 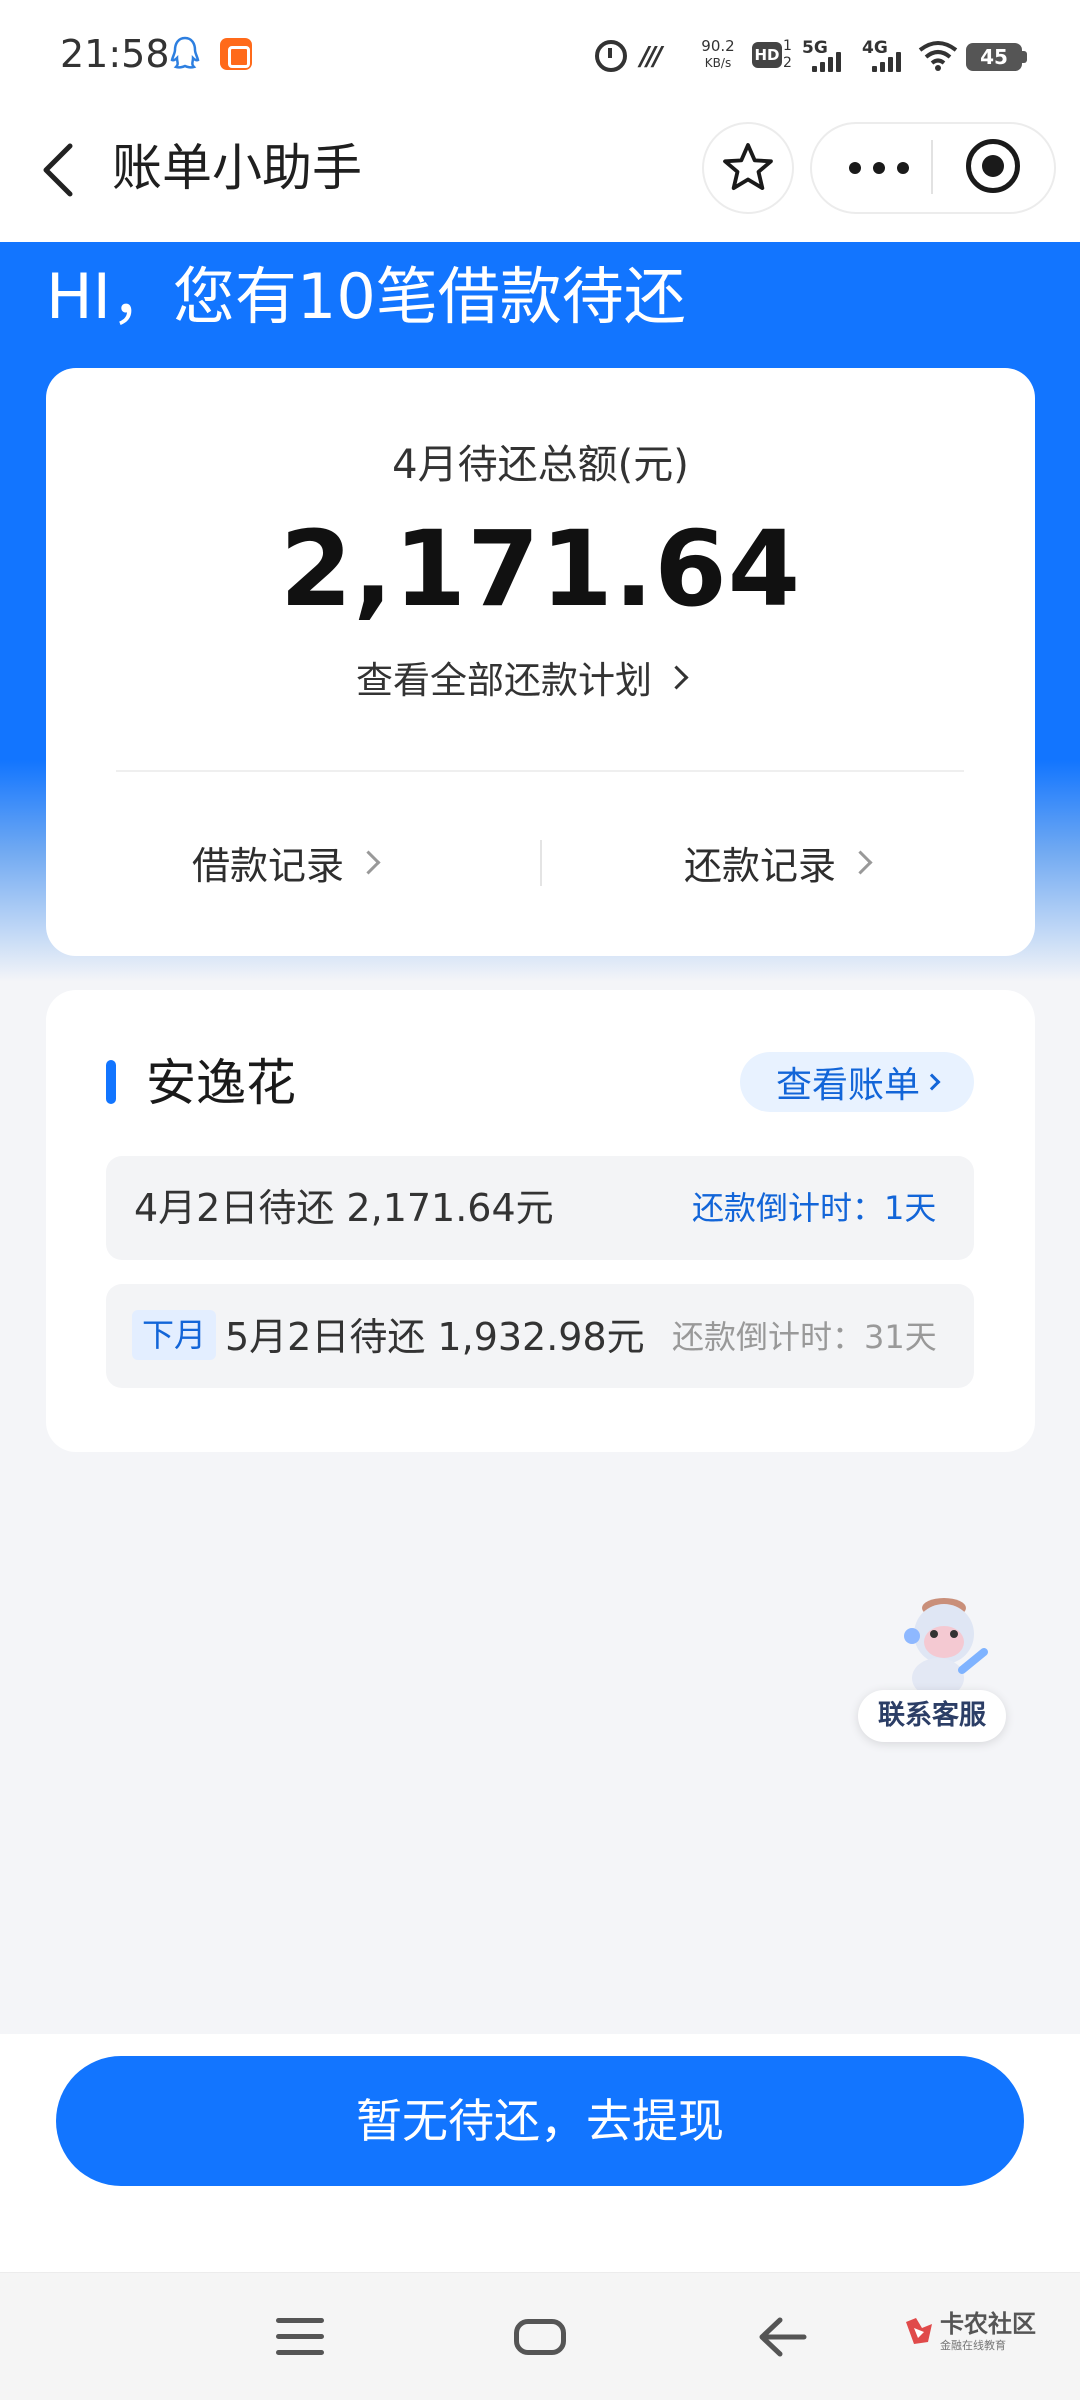 What do you see at coordinates (435, 1337) in the screenshot?
I see `bill-row-text: 5月2日待还 1,932.98元` at bounding box center [435, 1337].